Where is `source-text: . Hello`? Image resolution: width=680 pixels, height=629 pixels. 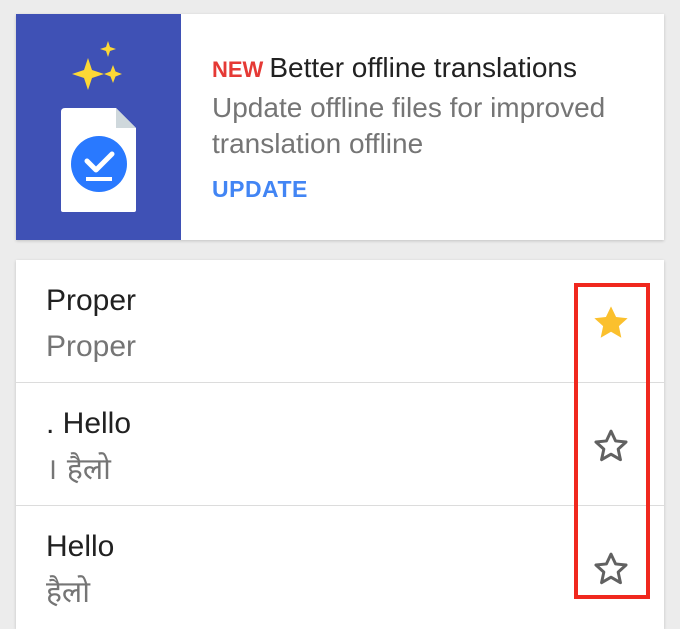 source-text: . Hello is located at coordinates (89, 423).